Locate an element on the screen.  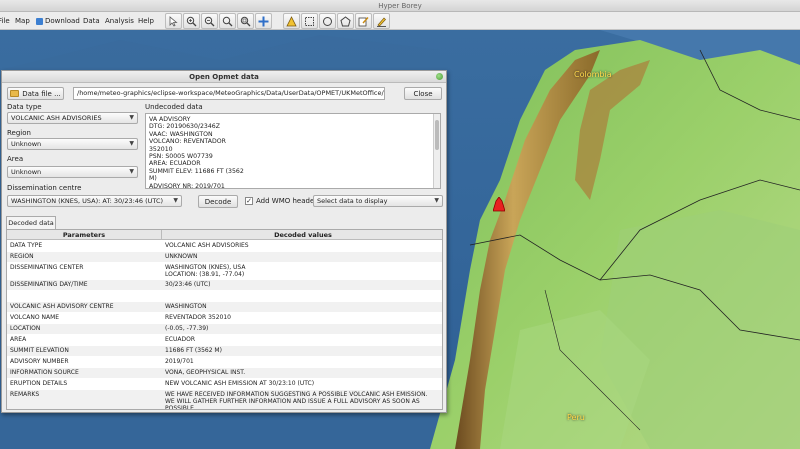
decoded-value-cell: REVENTADOR 352010 is located at coordinates (198, 317).